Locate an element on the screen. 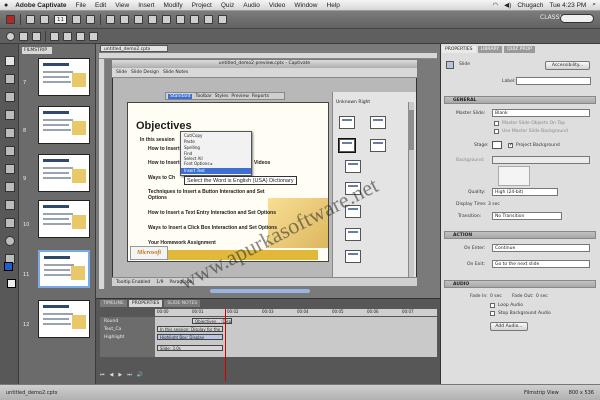 The image size is (600, 400). record-dot-icon is located at coordinates (10, 36).